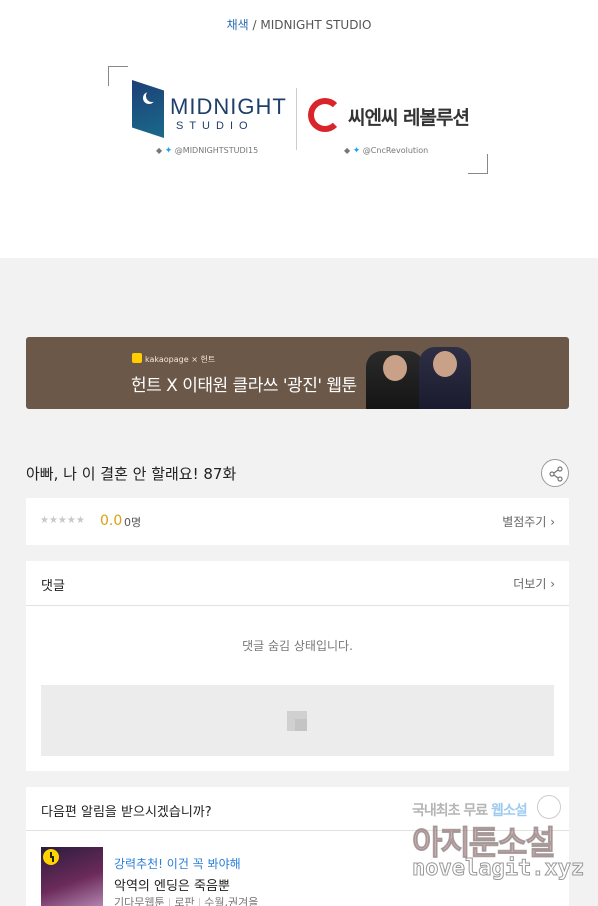  I want to click on comments-header: 댓글 더보기 ›, so click(297, 583).